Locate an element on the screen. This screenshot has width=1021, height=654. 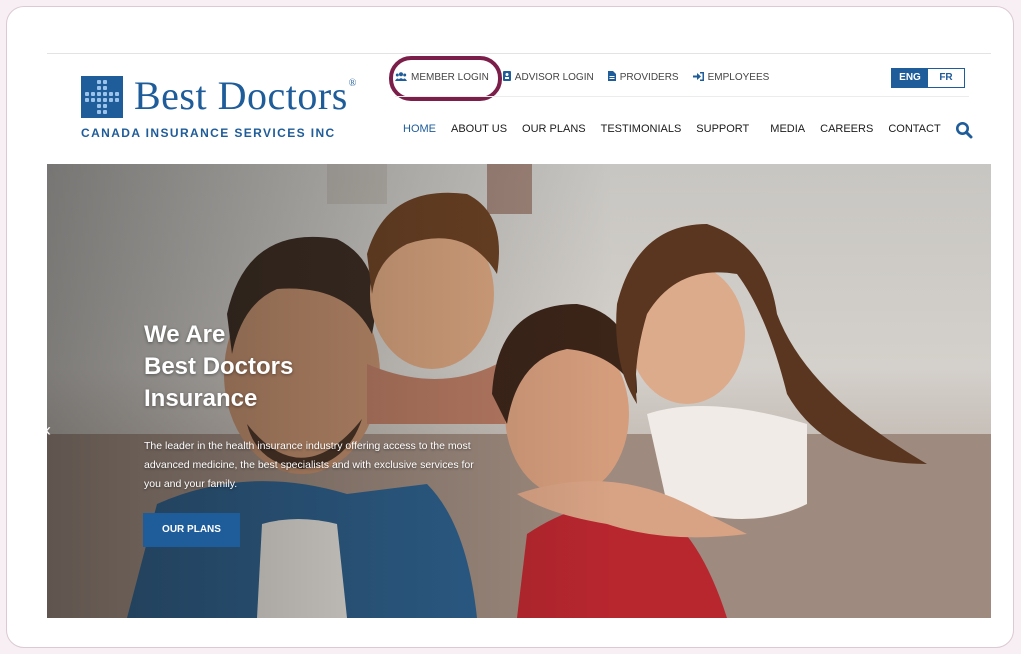
hero-title: We Are Best Doctors Insurance is located at coordinates (264, 367).